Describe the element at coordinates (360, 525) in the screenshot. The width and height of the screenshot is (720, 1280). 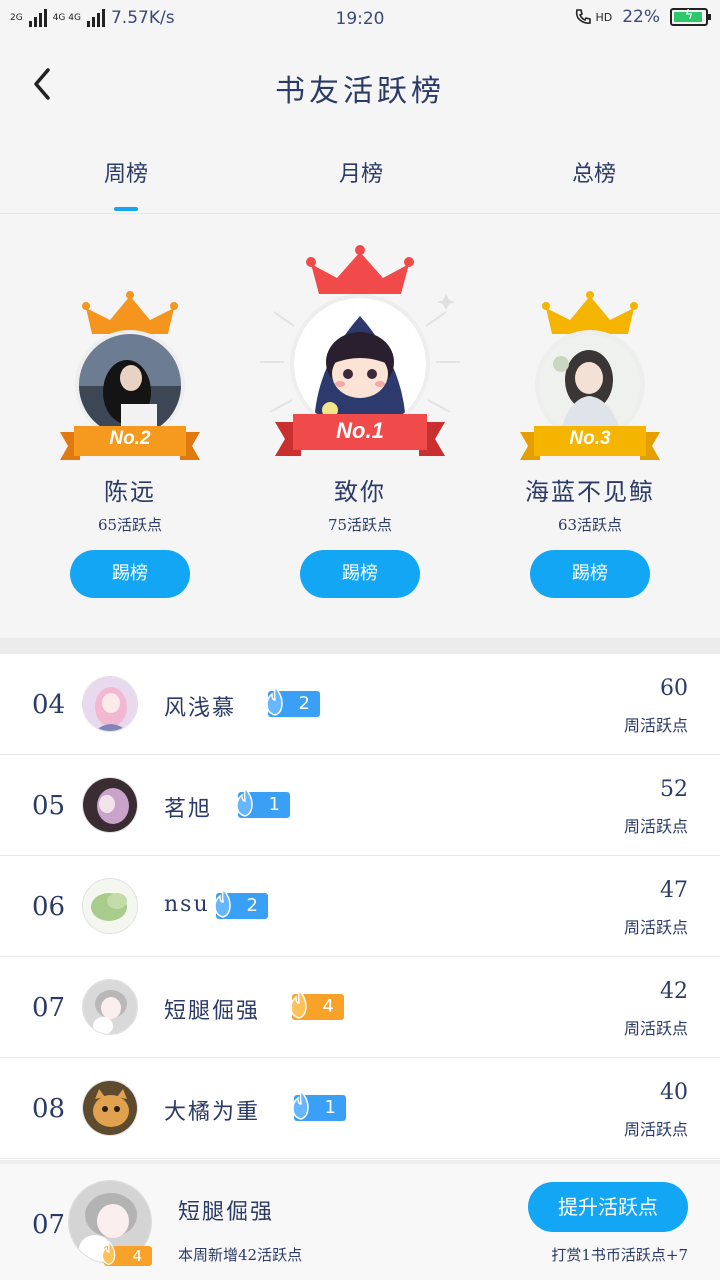
I see `points-first: 75活跃点` at that location.